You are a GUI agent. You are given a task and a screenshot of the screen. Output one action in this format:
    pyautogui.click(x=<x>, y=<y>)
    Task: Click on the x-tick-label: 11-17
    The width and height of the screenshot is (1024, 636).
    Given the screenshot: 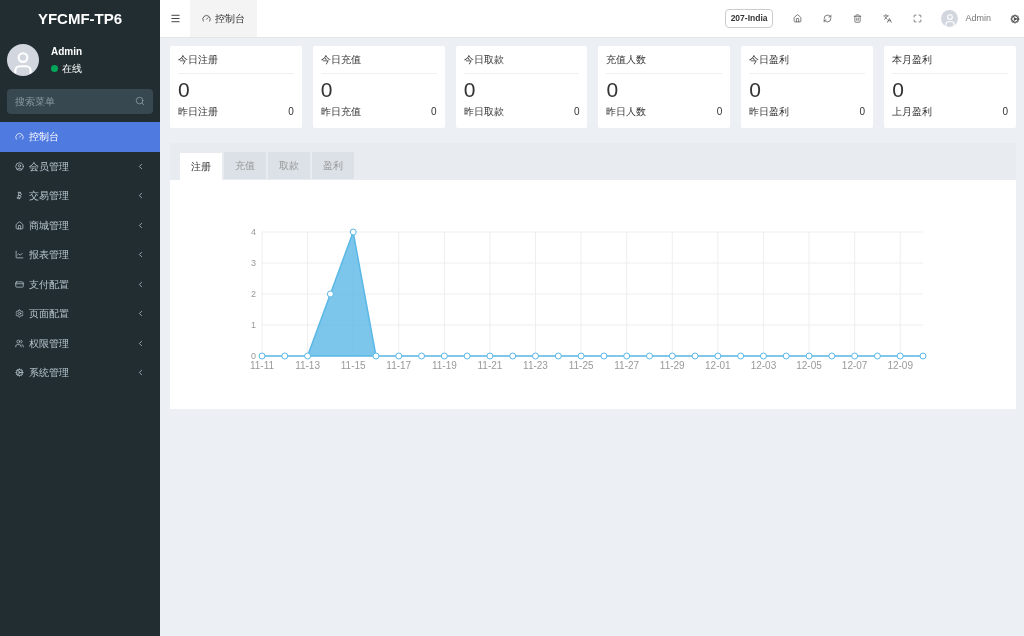 What is the action you would take?
    pyautogui.click(x=399, y=365)
    